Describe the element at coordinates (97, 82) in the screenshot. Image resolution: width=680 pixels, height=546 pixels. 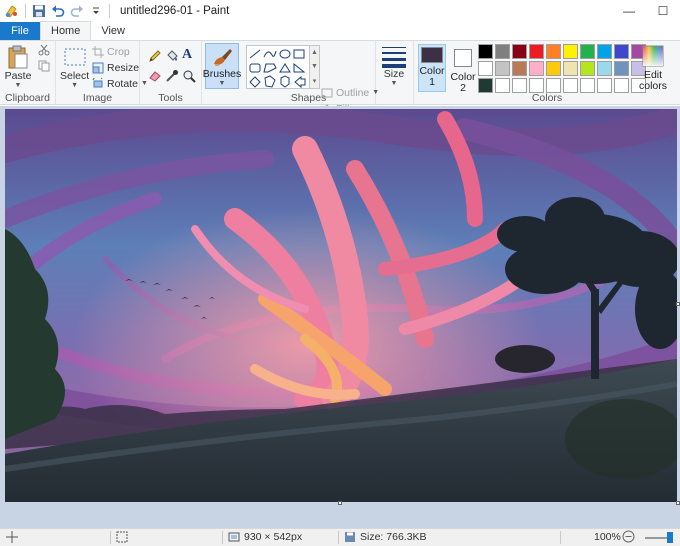
I see `rotate-icon` at that location.